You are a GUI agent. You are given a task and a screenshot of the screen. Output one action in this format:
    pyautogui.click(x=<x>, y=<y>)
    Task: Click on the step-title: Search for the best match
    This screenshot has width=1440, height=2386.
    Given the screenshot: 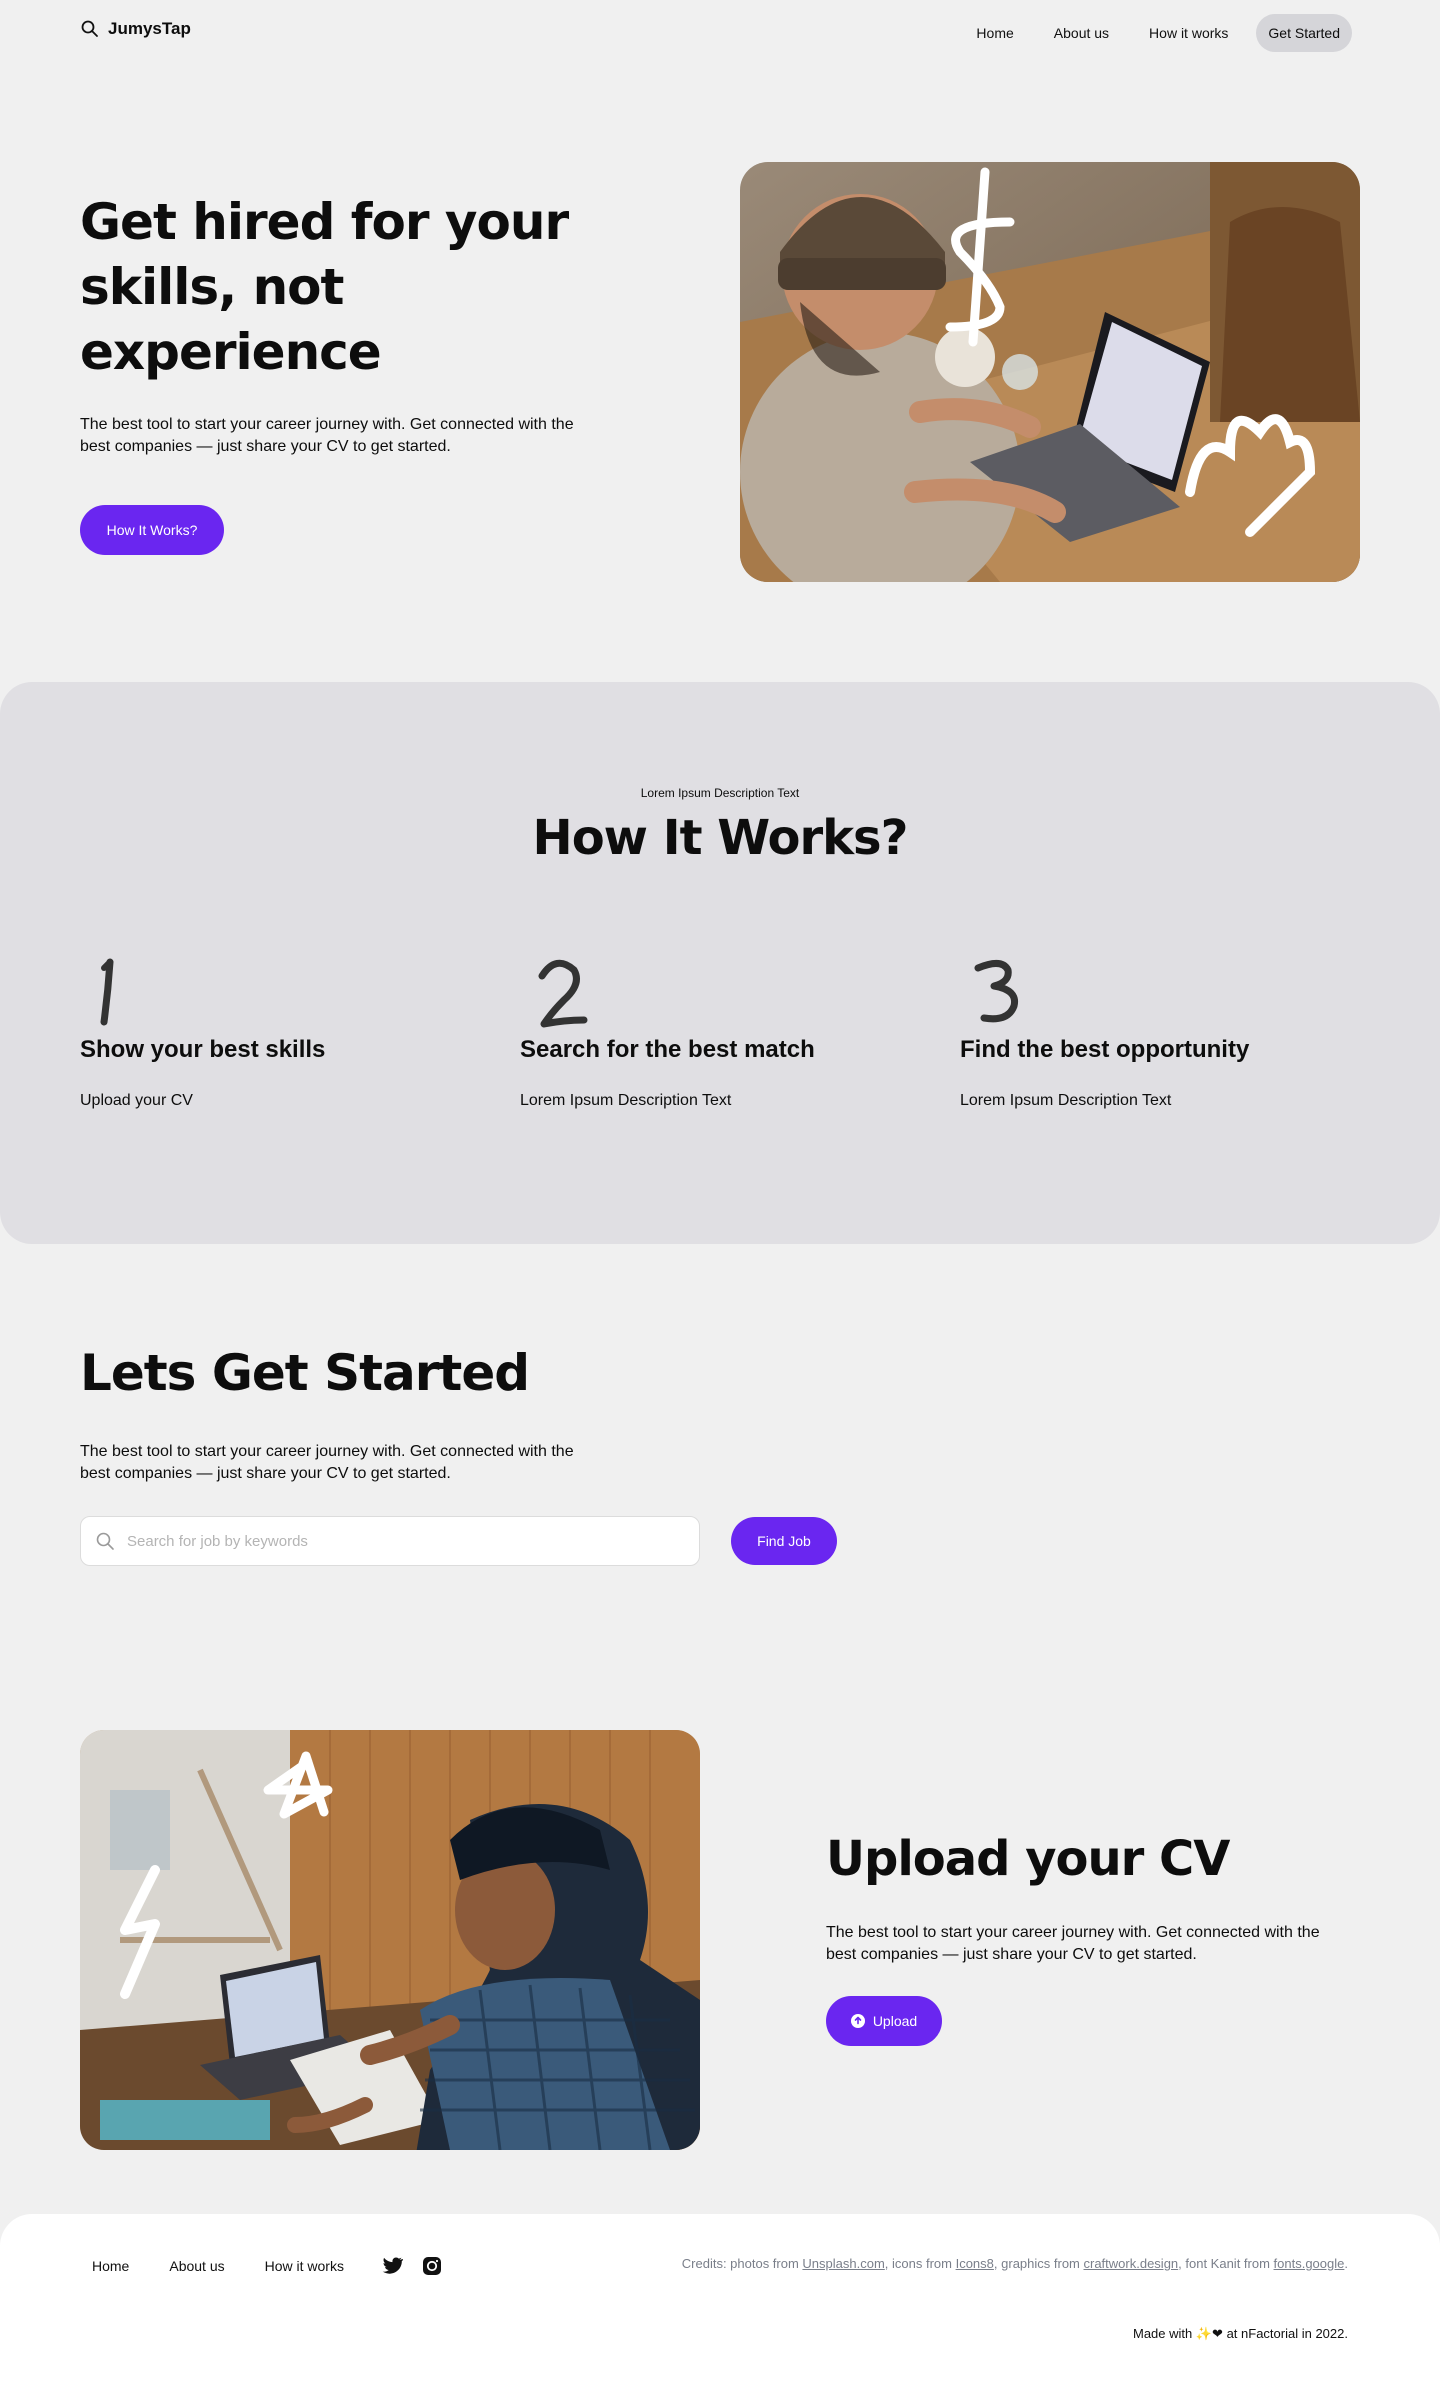 What is the action you would take?
    pyautogui.click(x=667, y=1049)
    